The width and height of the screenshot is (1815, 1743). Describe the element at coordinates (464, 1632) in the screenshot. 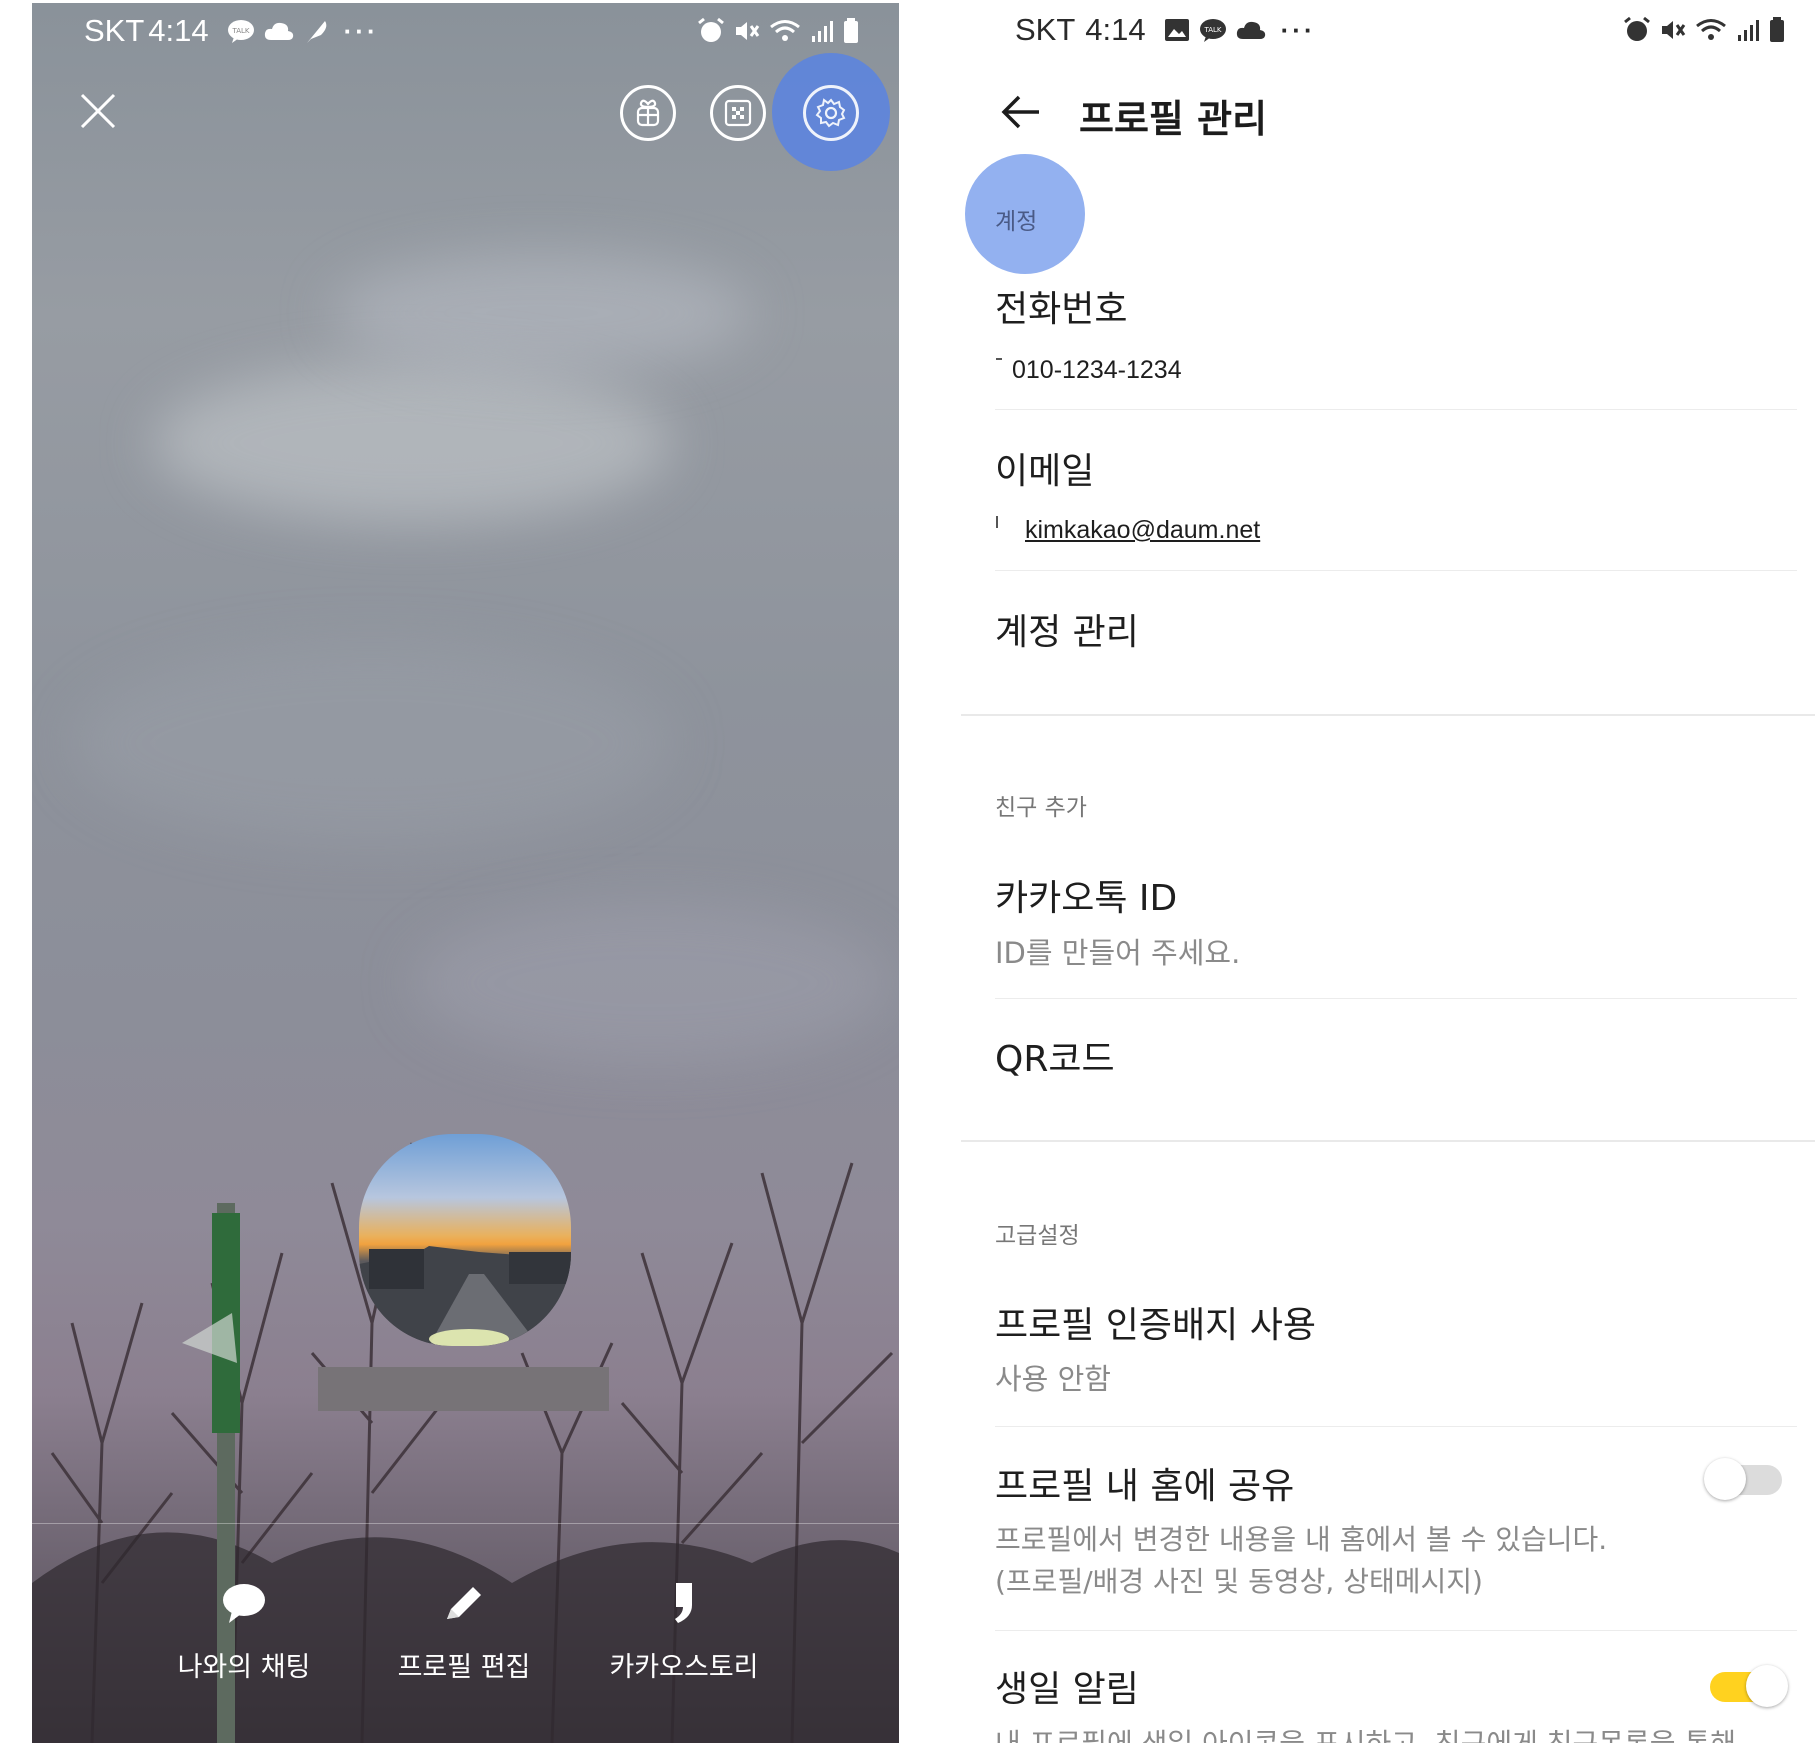

I see `edit-profile-button: 프로필 편집` at that location.